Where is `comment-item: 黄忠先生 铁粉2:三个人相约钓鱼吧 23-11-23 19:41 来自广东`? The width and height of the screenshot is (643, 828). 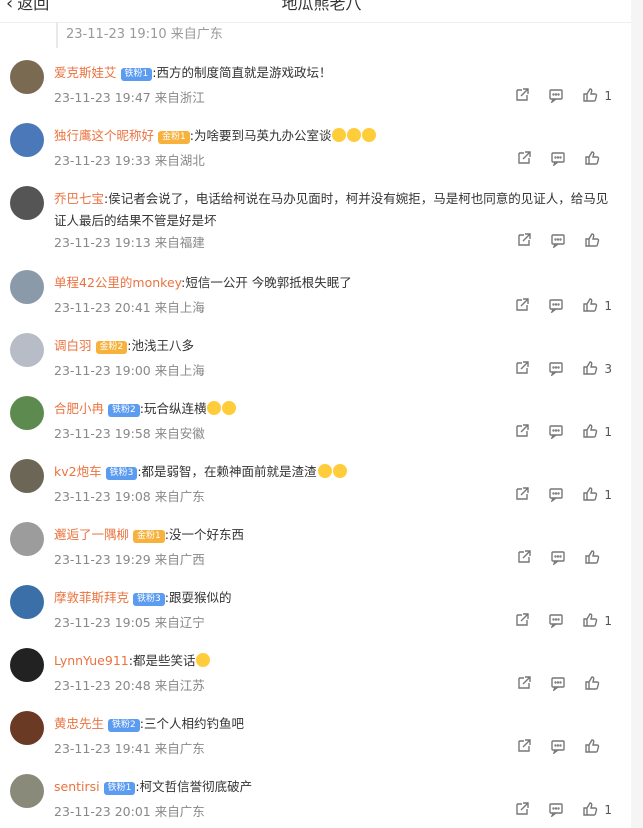
comment-item: 黄忠先生 铁粉2:三个人相约钓鱼吧 23-11-23 19:41 来自广东 is located at coordinates (315, 730).